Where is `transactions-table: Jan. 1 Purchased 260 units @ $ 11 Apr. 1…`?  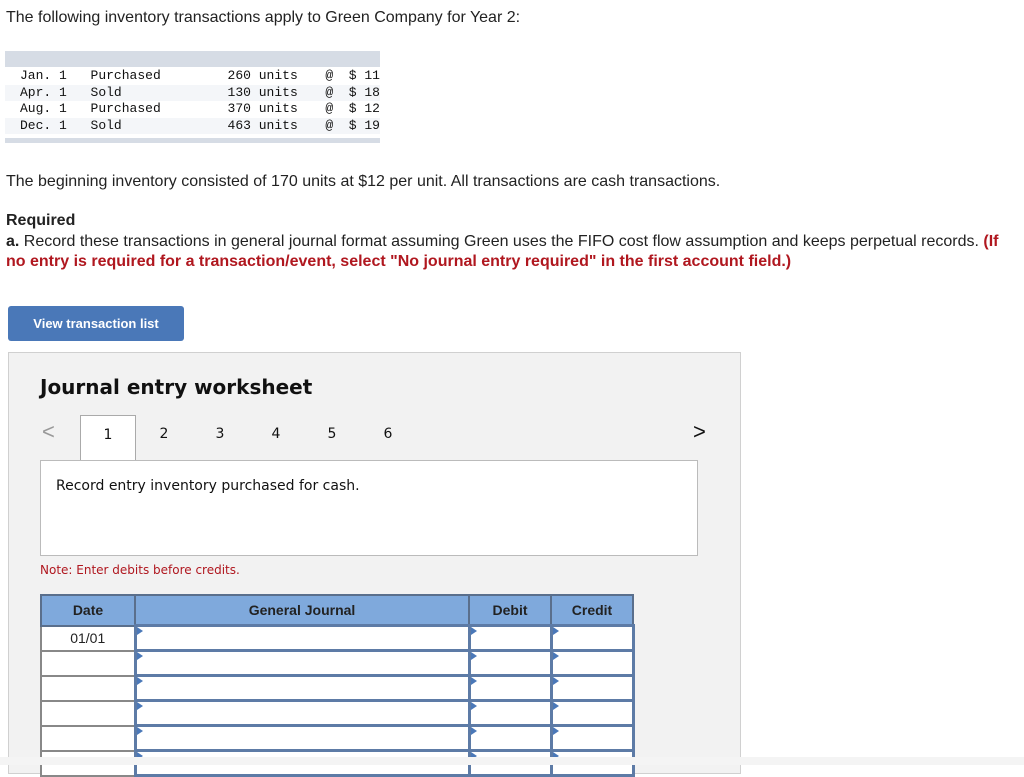 transactions-table: Jan. 1 Purchased 260 units @ $ 11 Apr. 1… is located at coordinates (192, 97).